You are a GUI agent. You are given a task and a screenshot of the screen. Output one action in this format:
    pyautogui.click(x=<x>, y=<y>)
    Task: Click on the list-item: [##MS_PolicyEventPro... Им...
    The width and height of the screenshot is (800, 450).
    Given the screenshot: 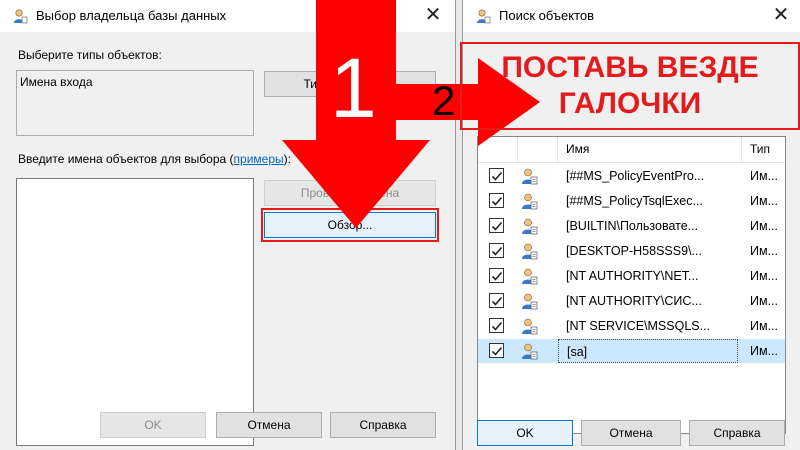 What is the action you would take?
    pyautogui.click(x=631, y=176)
    